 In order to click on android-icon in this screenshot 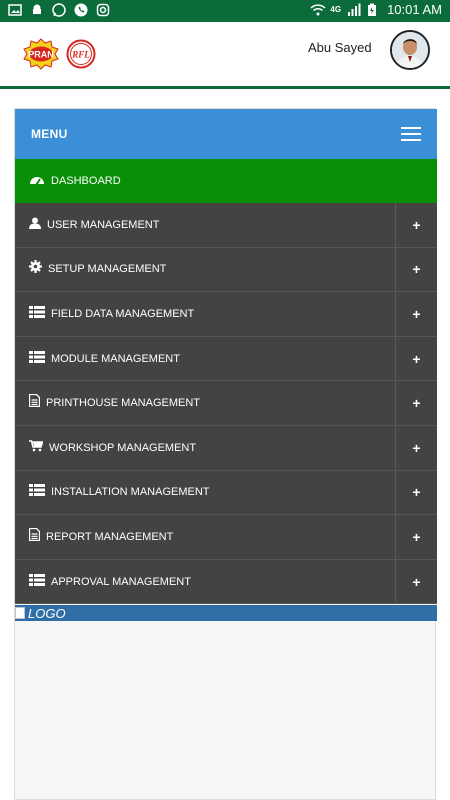, I will do `click(37, 10)`.